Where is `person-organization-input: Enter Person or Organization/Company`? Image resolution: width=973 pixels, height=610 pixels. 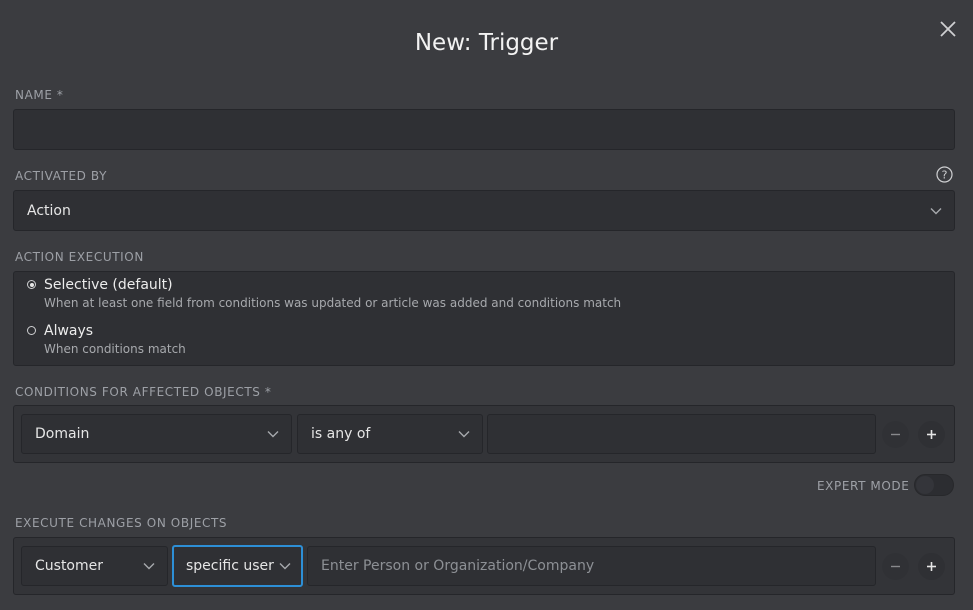
person-organization-input: Enter Person or Organization/Company is located at coordinates (591, 566).